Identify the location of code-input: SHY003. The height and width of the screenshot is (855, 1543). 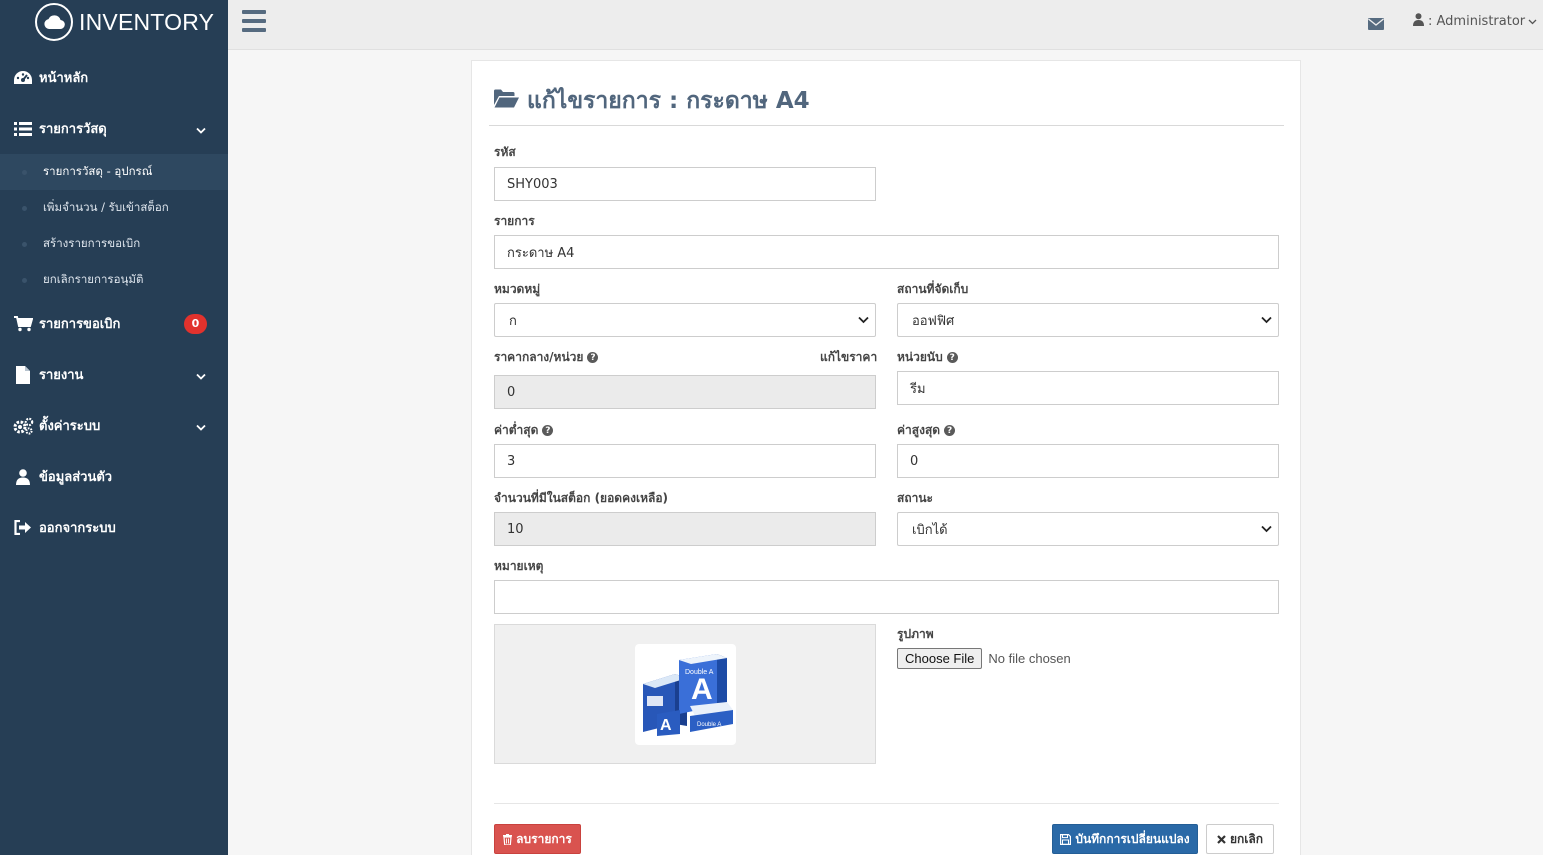
(685, 184).